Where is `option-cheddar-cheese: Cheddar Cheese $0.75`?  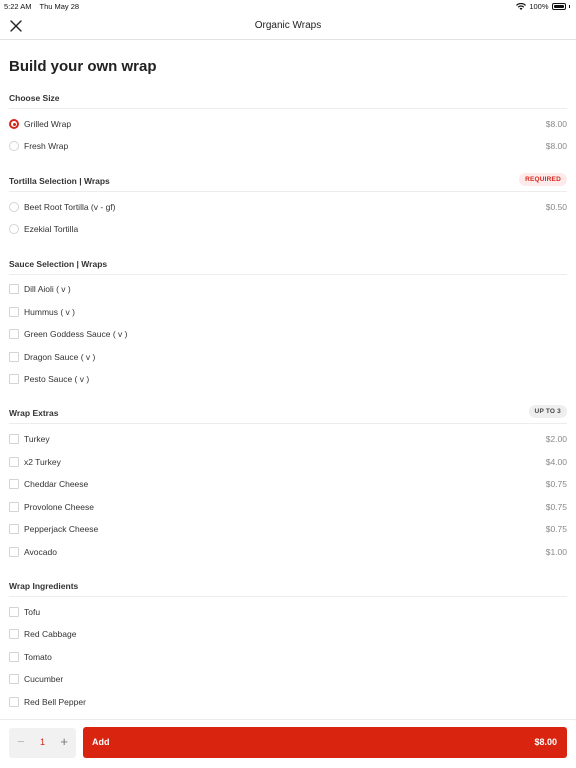 option-cheddar-cheese: Cheddar Cheese $0.75 is located at coordinates (288, 485).